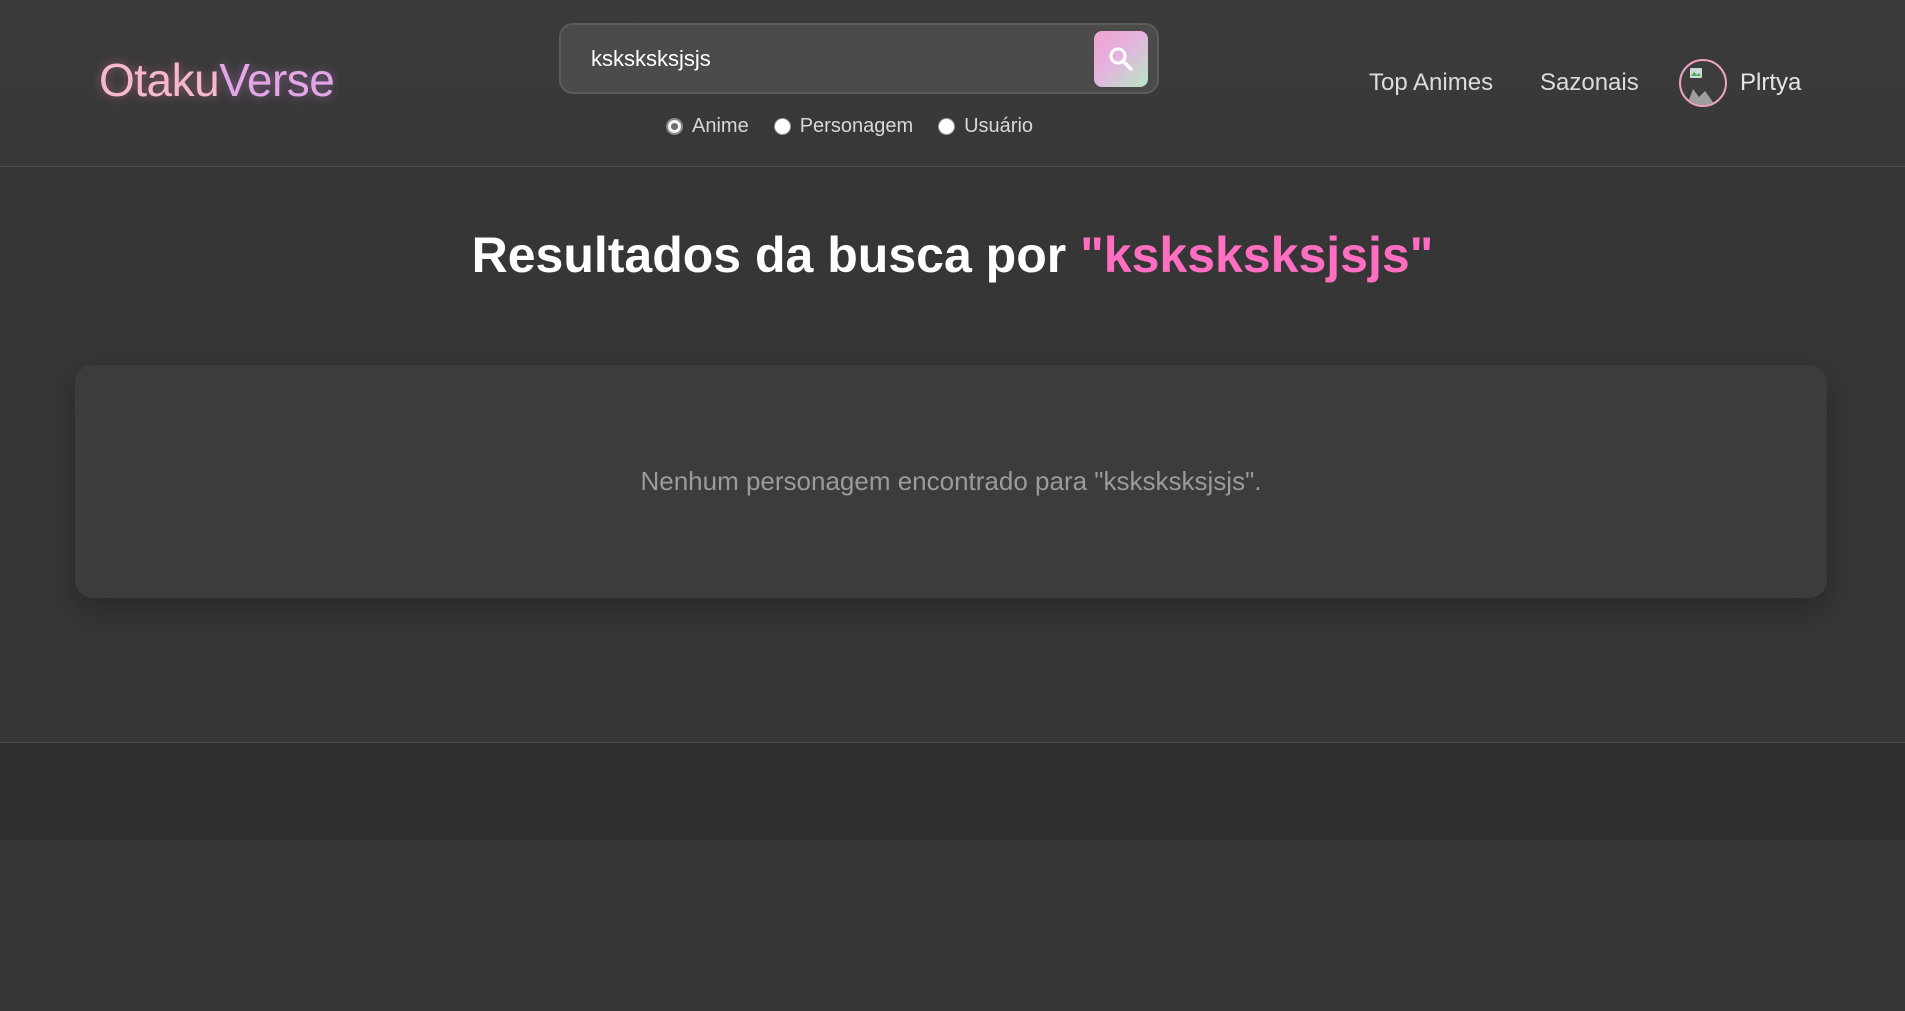  I want to click on search-type-user: Usuário, so click(985, 126).